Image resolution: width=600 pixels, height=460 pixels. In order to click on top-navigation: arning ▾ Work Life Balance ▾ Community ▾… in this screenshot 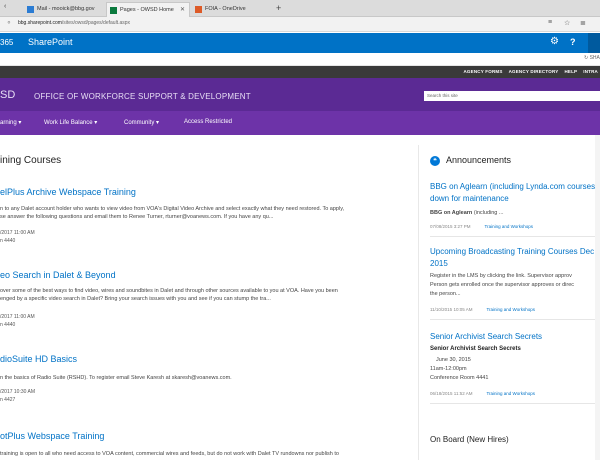, I will do `click(300, 123)`.